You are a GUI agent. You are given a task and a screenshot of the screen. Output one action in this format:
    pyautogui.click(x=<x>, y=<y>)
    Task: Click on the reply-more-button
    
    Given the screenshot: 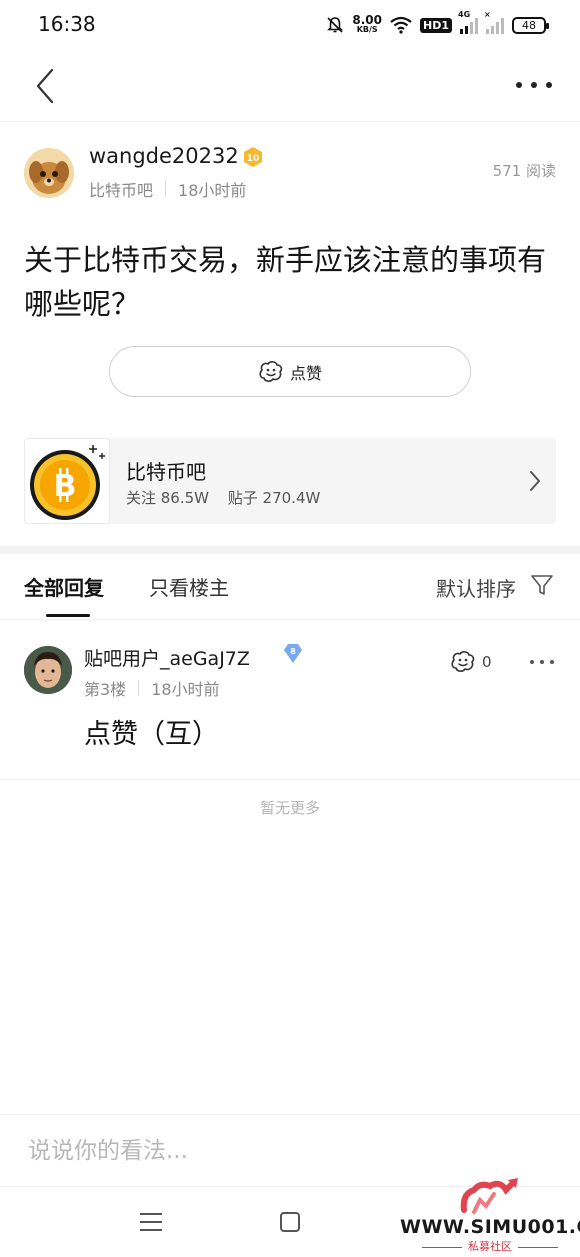 What is the action you would take?
    pyautogui.click(x=542, y=662)
    